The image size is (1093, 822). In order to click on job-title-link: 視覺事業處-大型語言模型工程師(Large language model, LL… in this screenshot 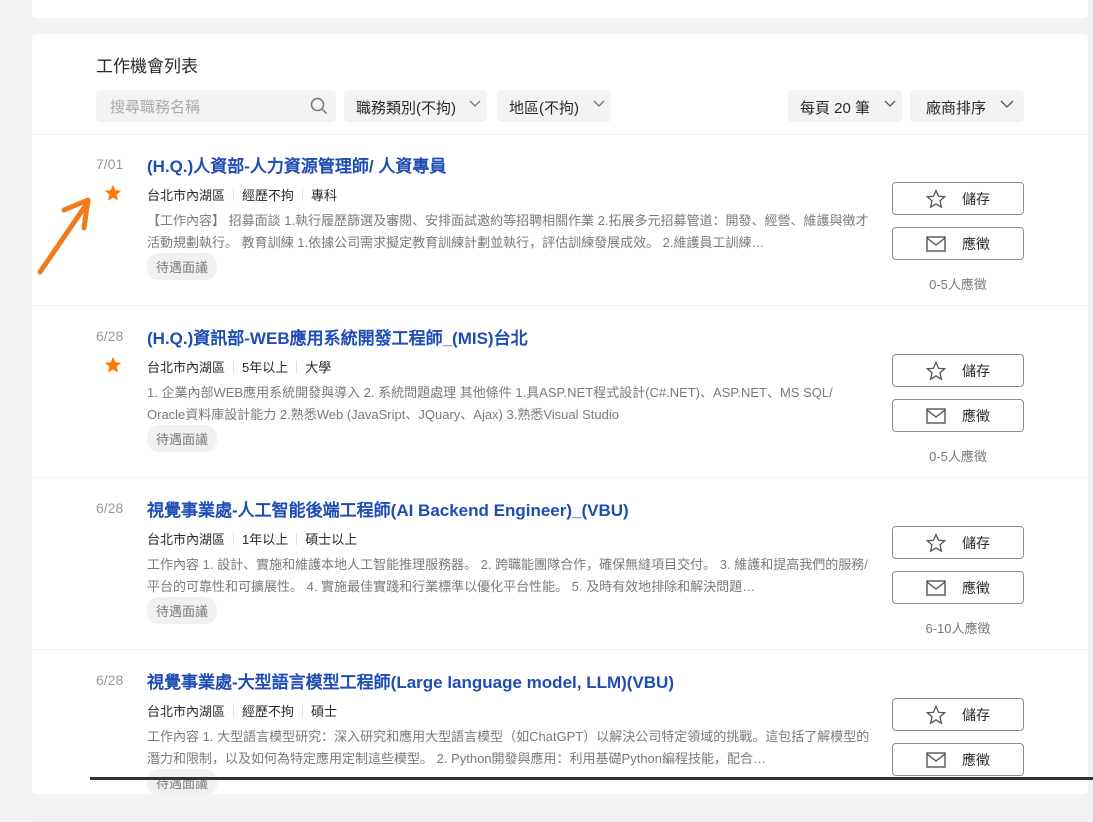, I will do `click(410, 680)`.